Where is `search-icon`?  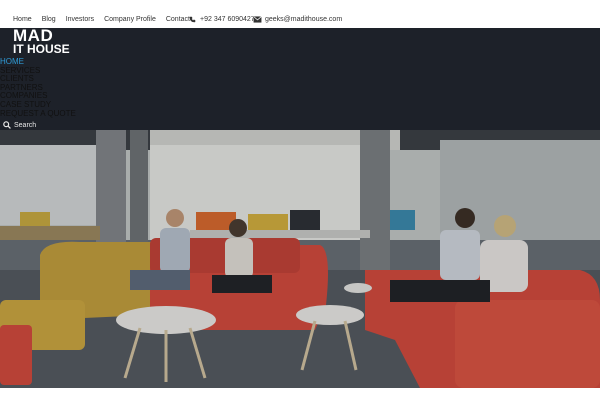
search-icon is located at coordinates (7, 125).